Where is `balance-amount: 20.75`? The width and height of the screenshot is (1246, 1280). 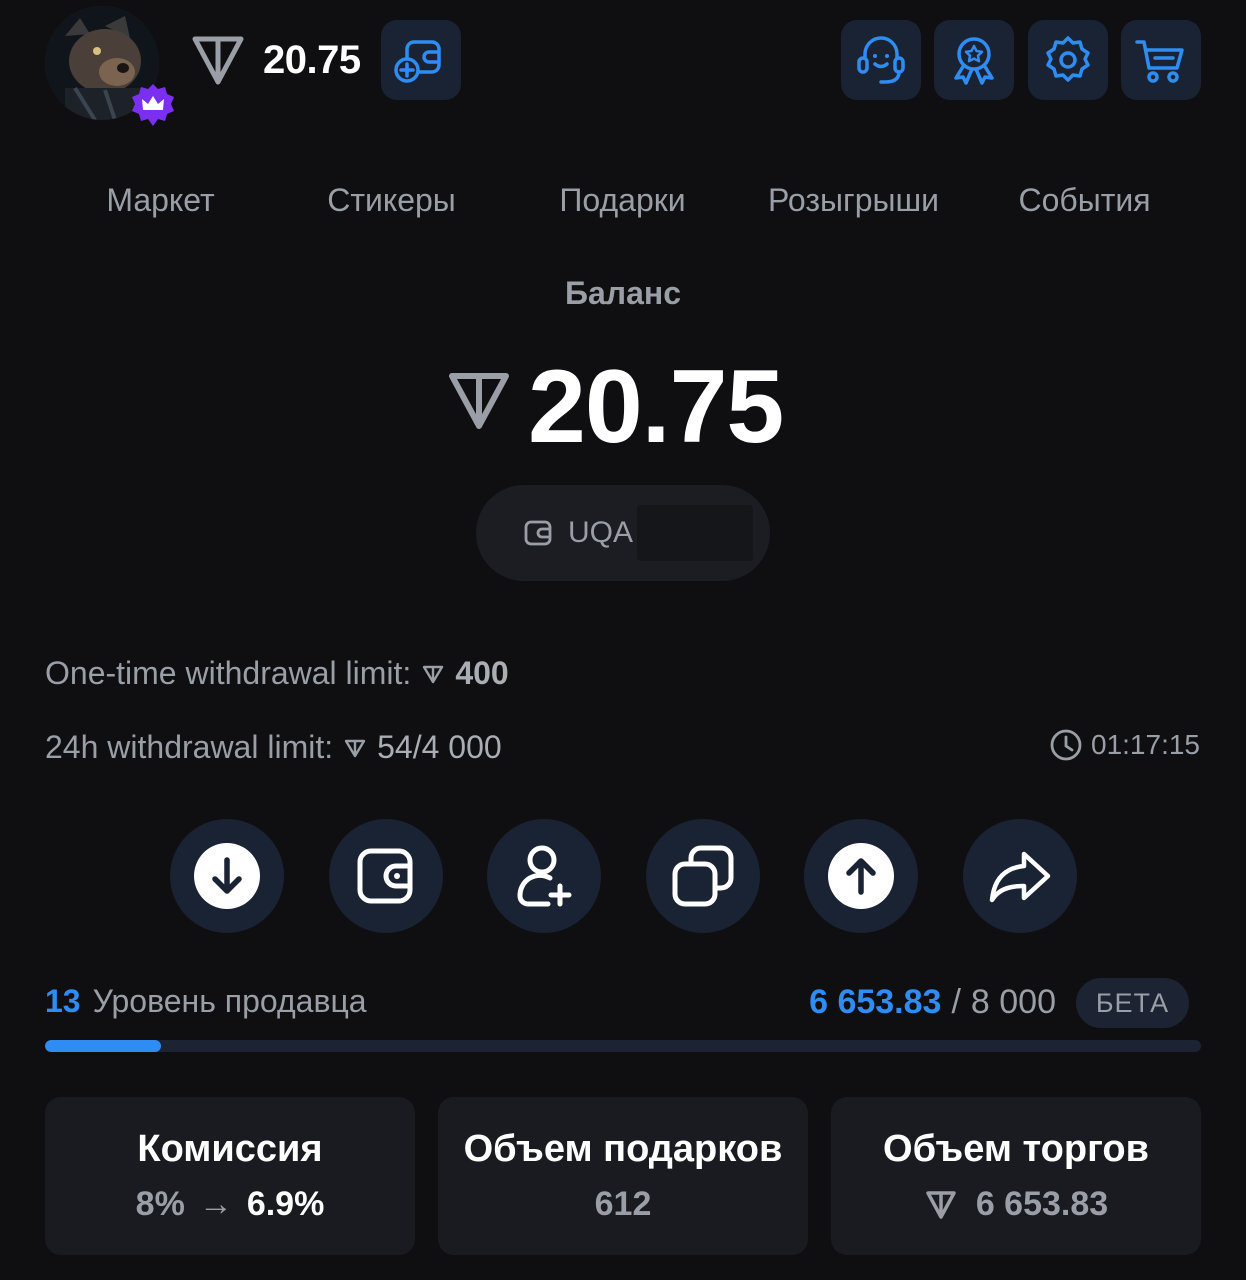 balance-amount: 20.75 is located at coordinates (656, 407).